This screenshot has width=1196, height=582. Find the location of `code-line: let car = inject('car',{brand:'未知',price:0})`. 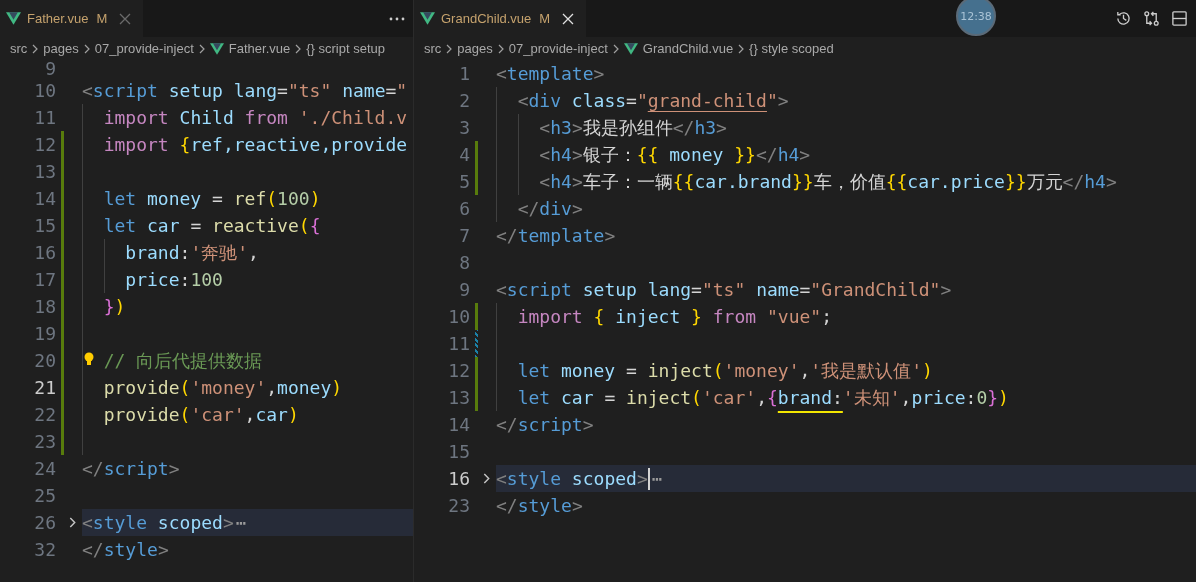

code-line: let car = inject('car',{brand:'未知',price:0}) is located at coordinates (763, 398).